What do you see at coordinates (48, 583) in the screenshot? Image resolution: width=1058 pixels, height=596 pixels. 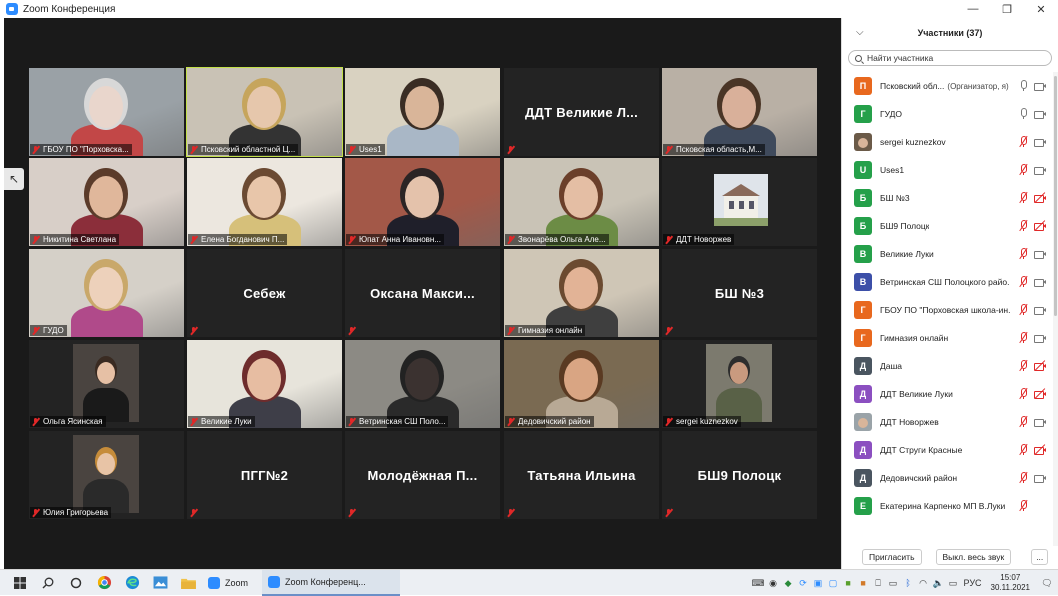 I see `search-icon` at bounding box center [48, 583].